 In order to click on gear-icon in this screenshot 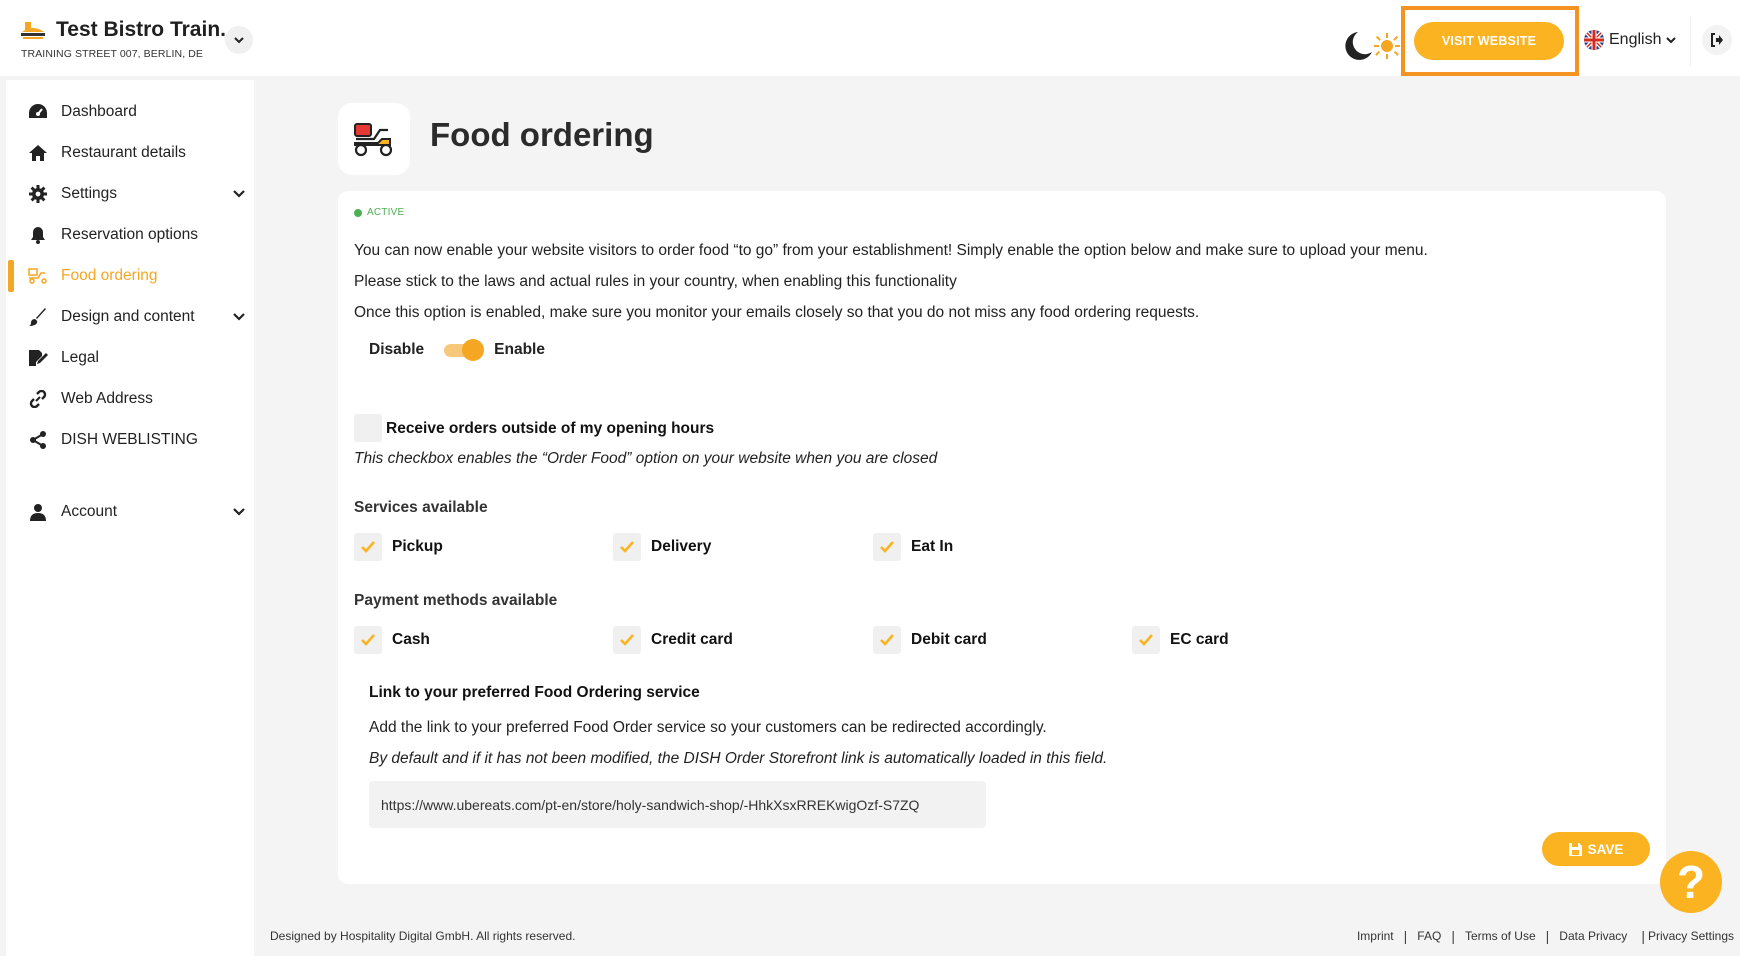, I will do `click(38, 194)`.